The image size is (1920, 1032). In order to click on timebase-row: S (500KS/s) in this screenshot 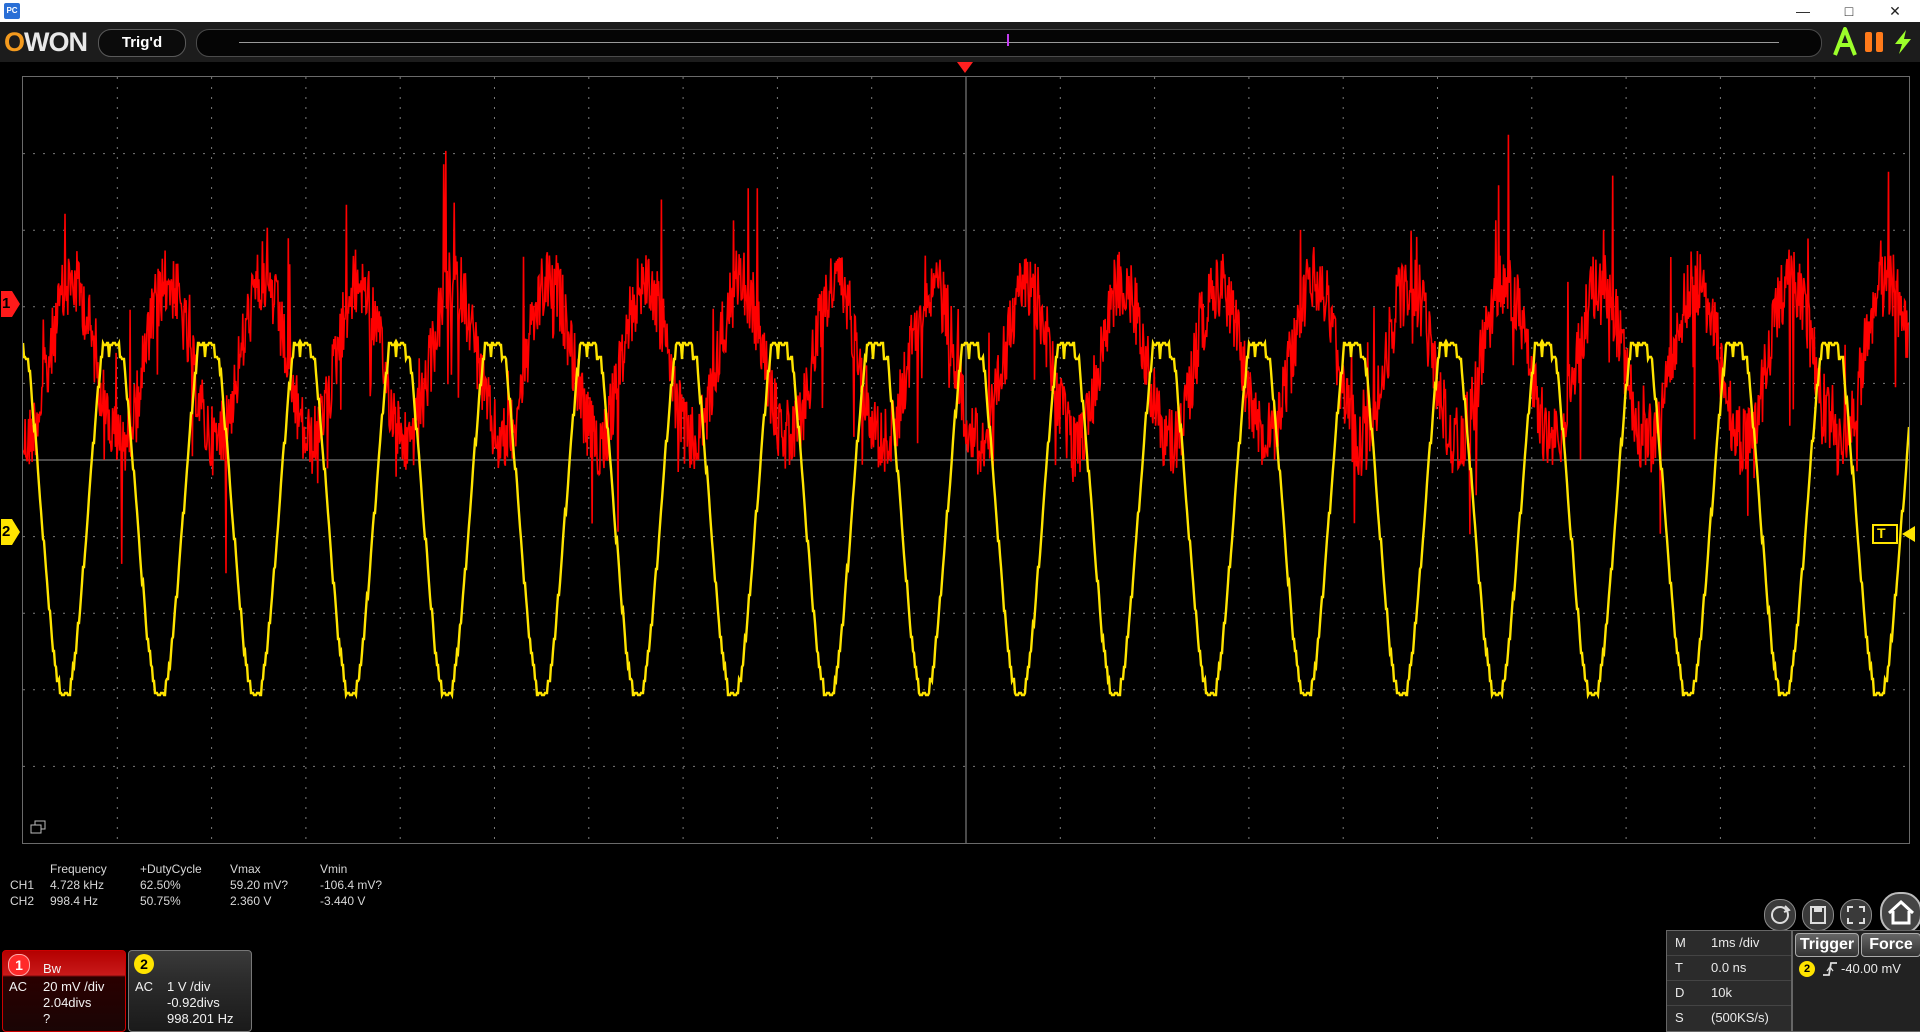, I will do `click(1729, 1018)`.